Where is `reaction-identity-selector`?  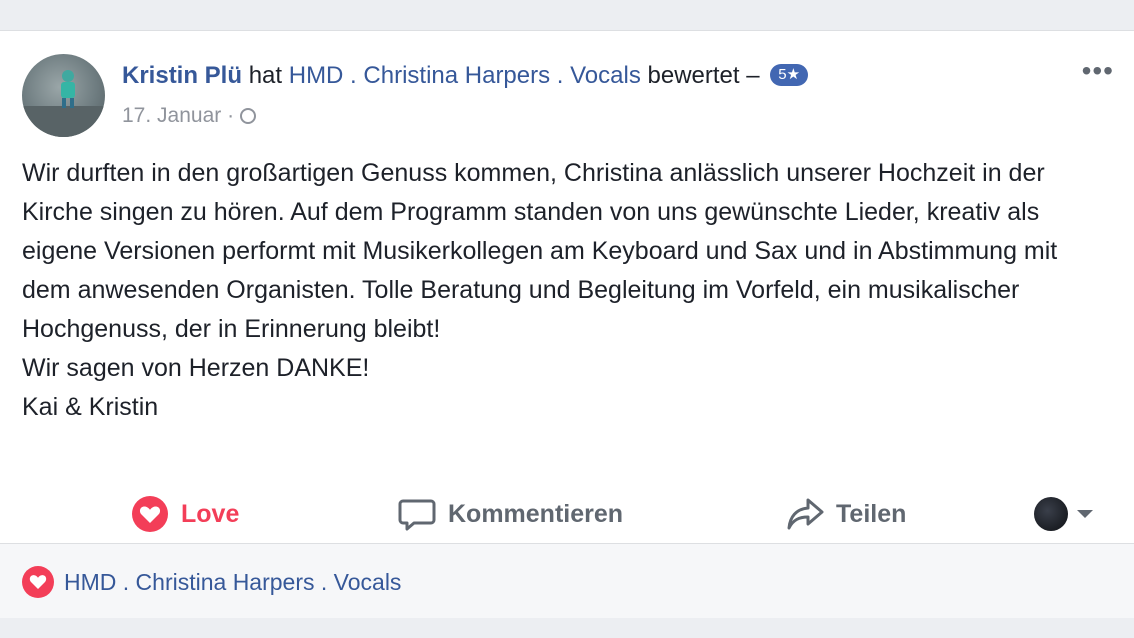
reaction-identity-selector is located at coordinates (1063, 514).